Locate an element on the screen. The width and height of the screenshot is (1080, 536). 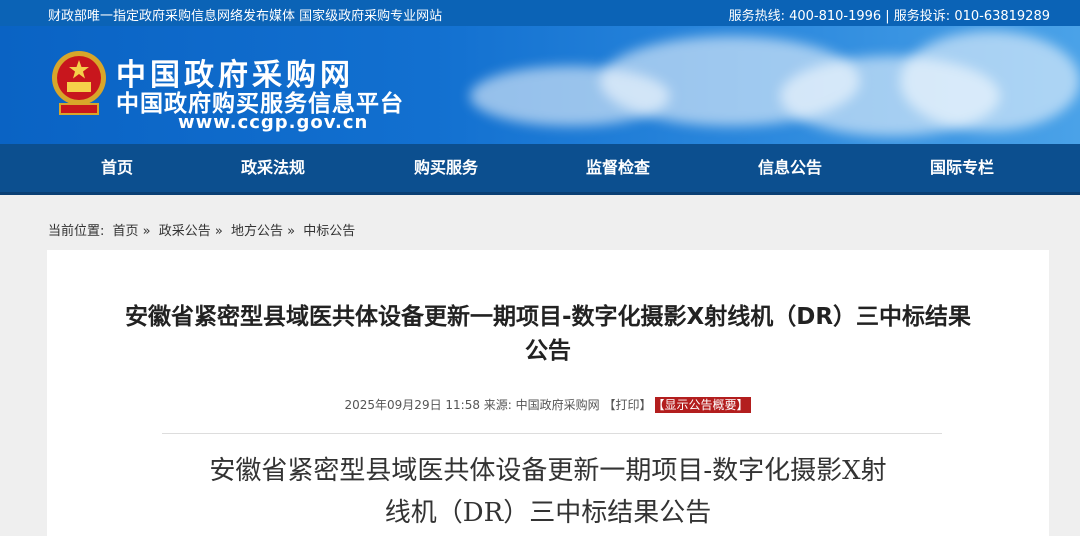
breadcrumb-label: 当前位置: is located at coordinates (76, 231).